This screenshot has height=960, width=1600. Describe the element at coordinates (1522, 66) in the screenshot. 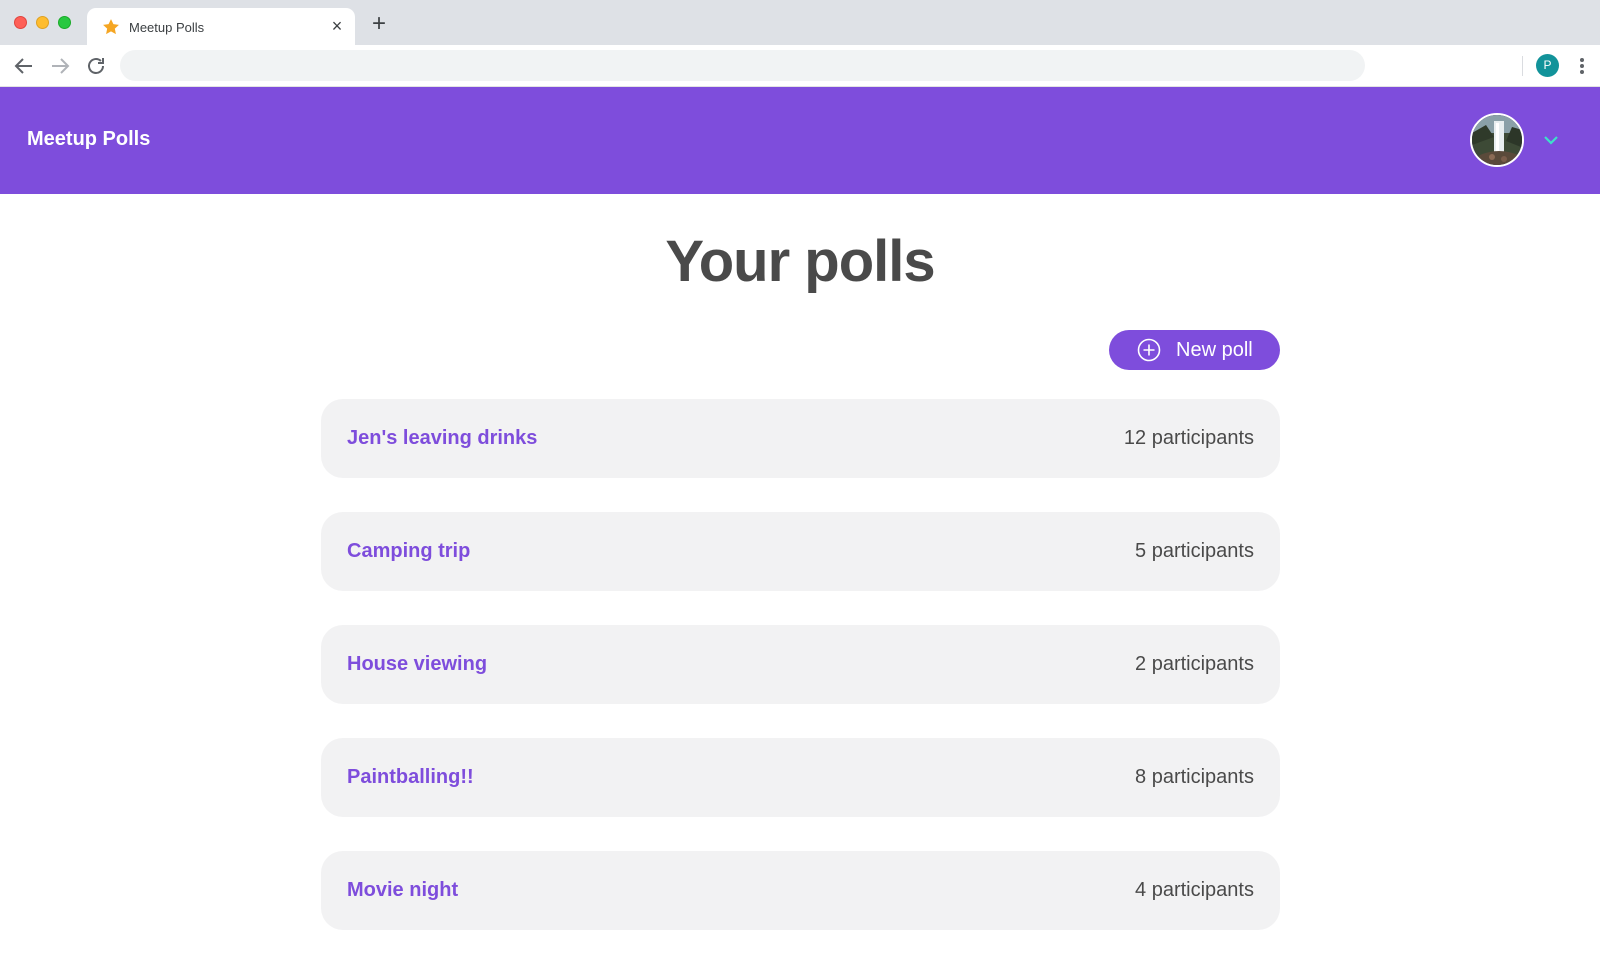

I see `toolbar-divider` at that location.